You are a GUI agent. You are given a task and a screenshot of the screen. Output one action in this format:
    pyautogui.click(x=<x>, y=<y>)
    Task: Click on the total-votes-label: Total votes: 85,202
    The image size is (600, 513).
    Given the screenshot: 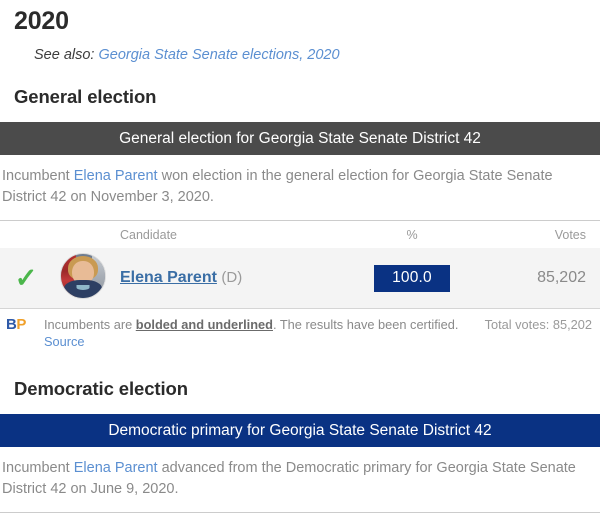 What is the action you would take?
    pyautogui.click(x=538, y=324)
    